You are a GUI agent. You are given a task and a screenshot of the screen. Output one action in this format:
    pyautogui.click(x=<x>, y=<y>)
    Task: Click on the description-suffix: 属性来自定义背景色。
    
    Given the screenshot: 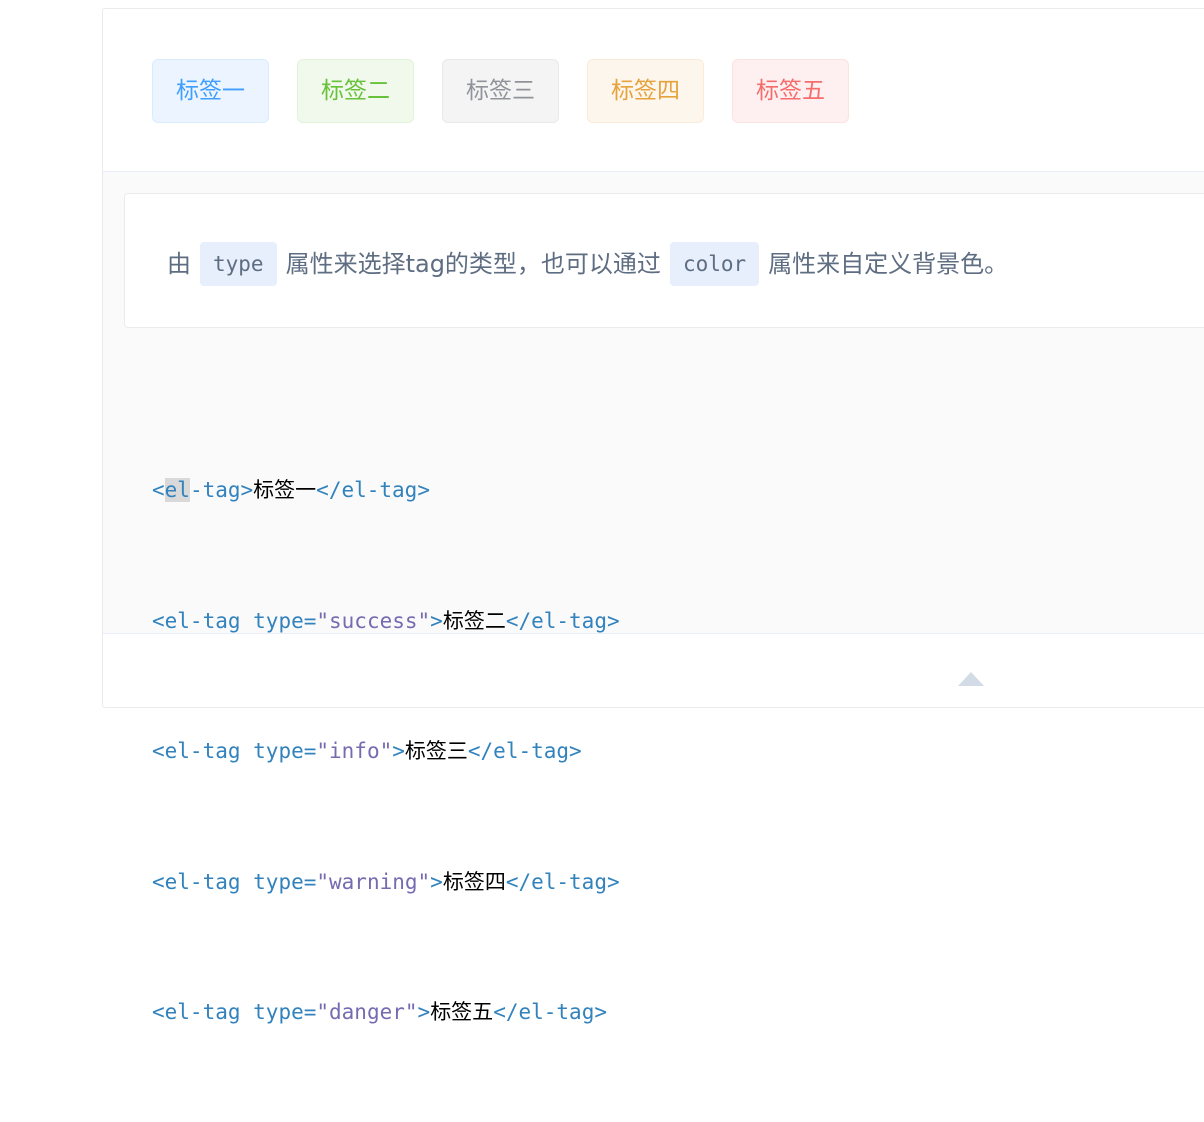 What is the action you would take?
    pyautogui.click(x=888, y=264)
    